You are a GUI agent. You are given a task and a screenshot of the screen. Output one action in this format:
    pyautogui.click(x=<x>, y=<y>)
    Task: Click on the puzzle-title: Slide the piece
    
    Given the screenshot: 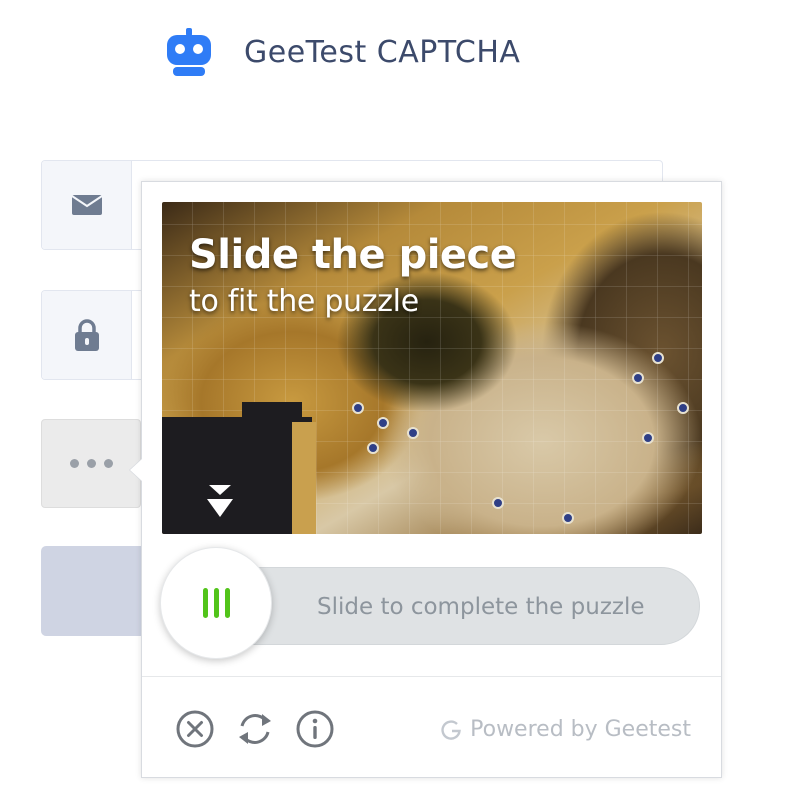 What is the action you would take?
    pyautogui.click(x=353, y=255)
    